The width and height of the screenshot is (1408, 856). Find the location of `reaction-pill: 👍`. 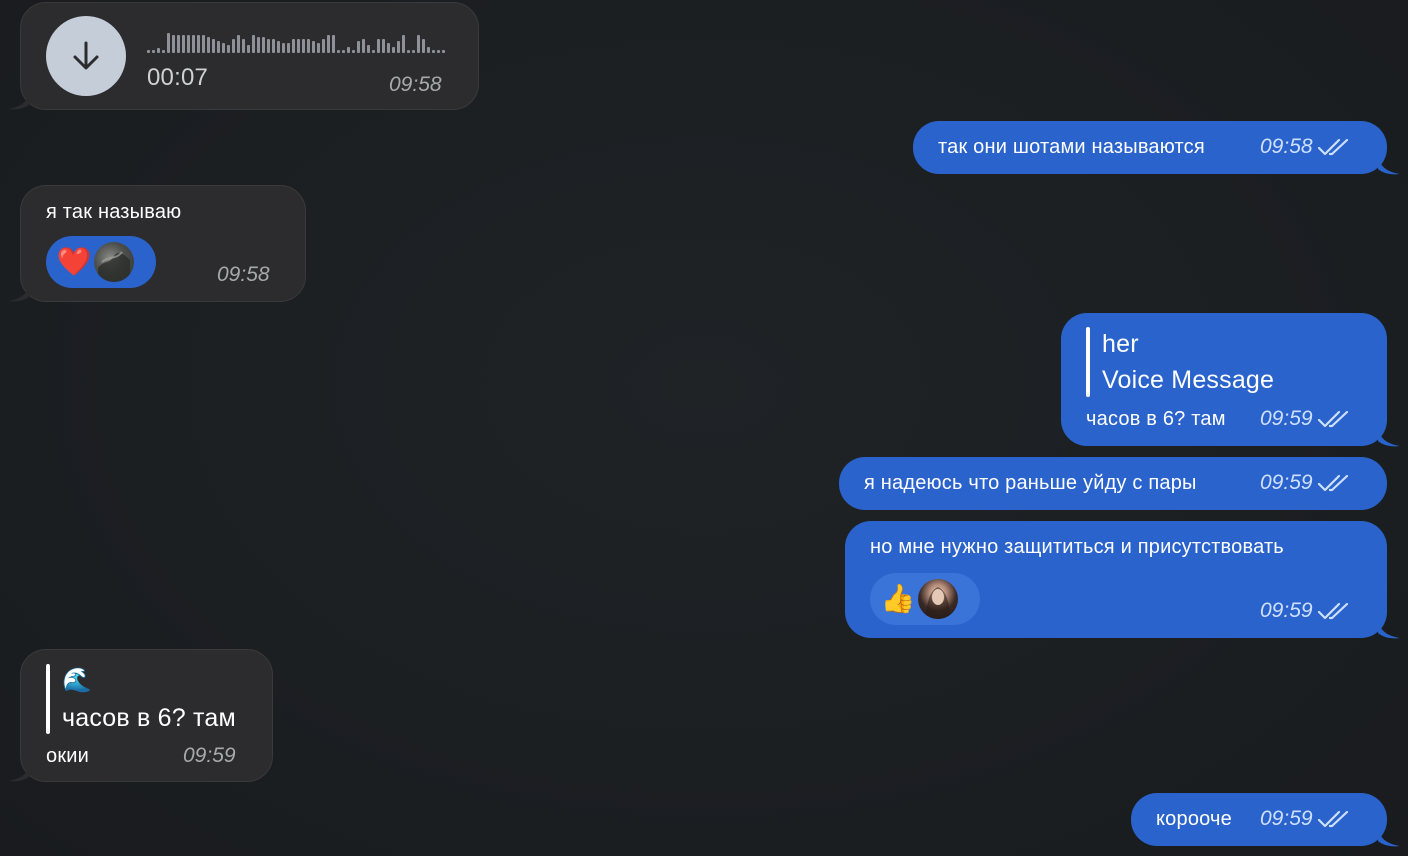

reaction-pill: 👍 is located at coordinates (925, 599).